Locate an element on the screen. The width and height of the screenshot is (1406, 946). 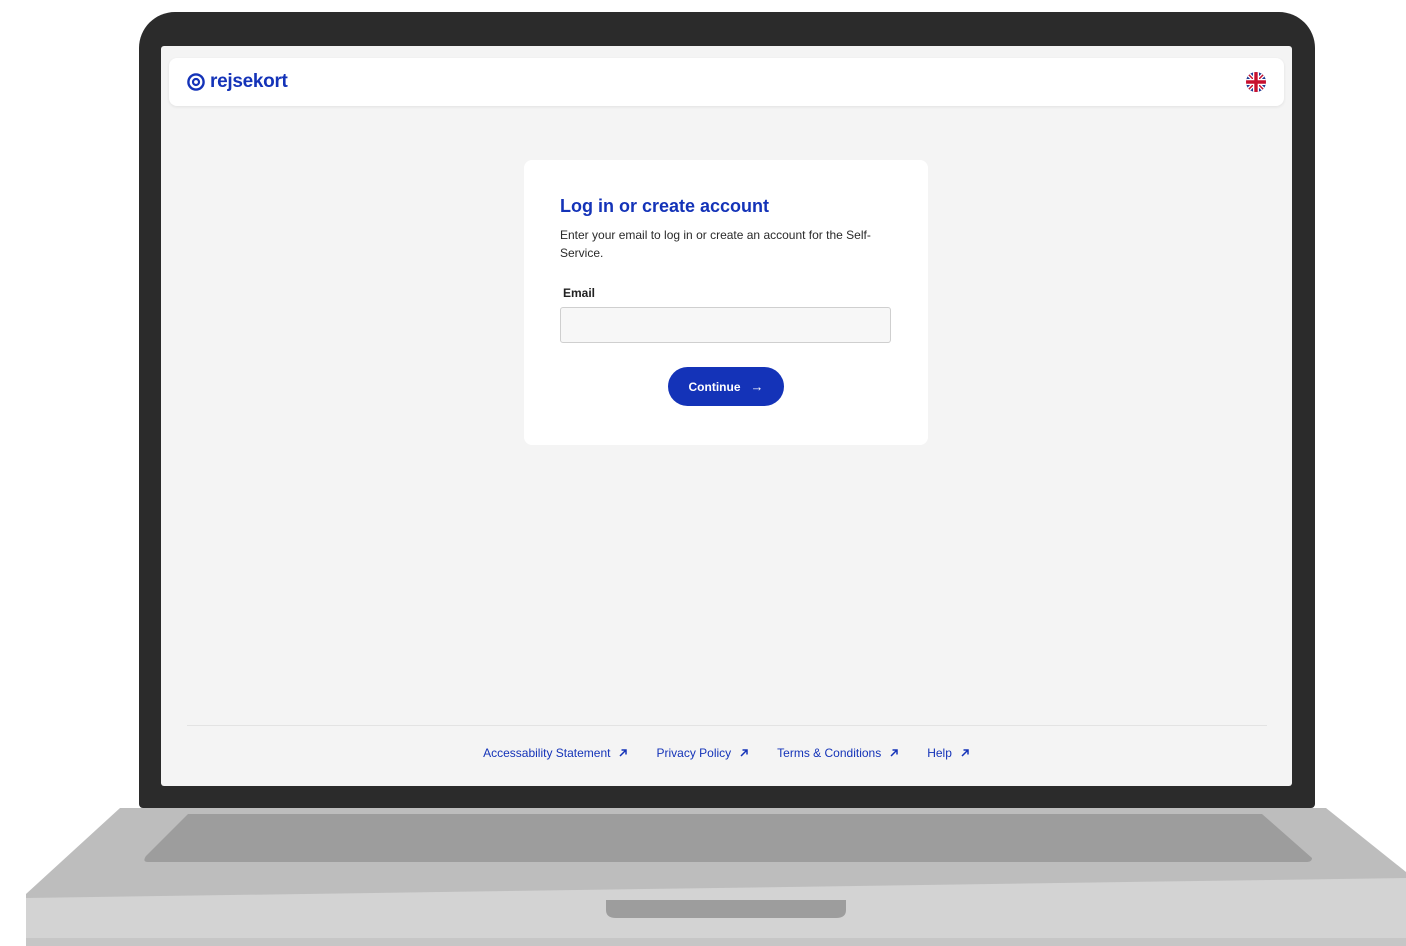
continue-button: Continue → is located at coordinates (726, 386).